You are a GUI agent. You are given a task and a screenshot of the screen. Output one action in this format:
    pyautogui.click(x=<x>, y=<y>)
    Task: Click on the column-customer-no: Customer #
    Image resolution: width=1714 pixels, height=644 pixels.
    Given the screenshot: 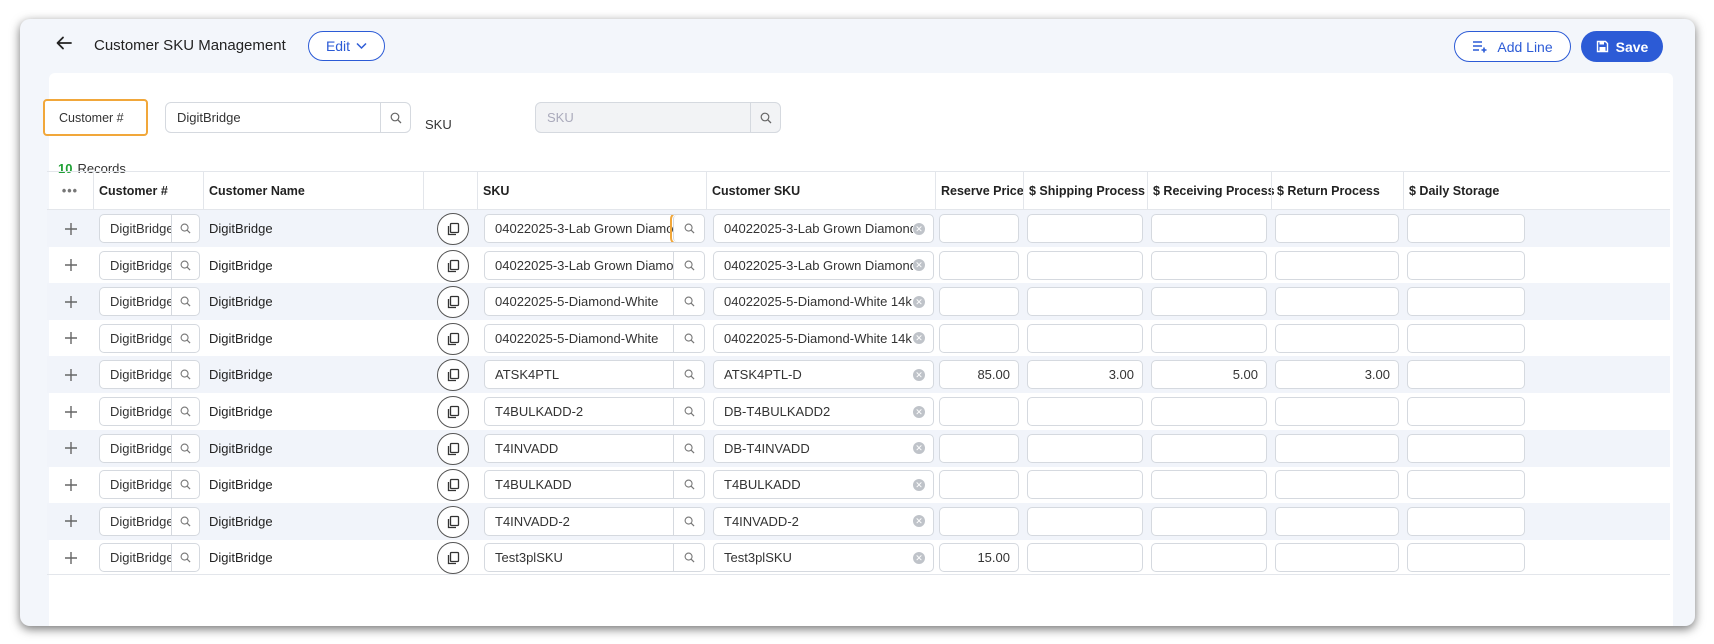 What is the action you would take?
    pyautogui.click(x=148, y=191)
    